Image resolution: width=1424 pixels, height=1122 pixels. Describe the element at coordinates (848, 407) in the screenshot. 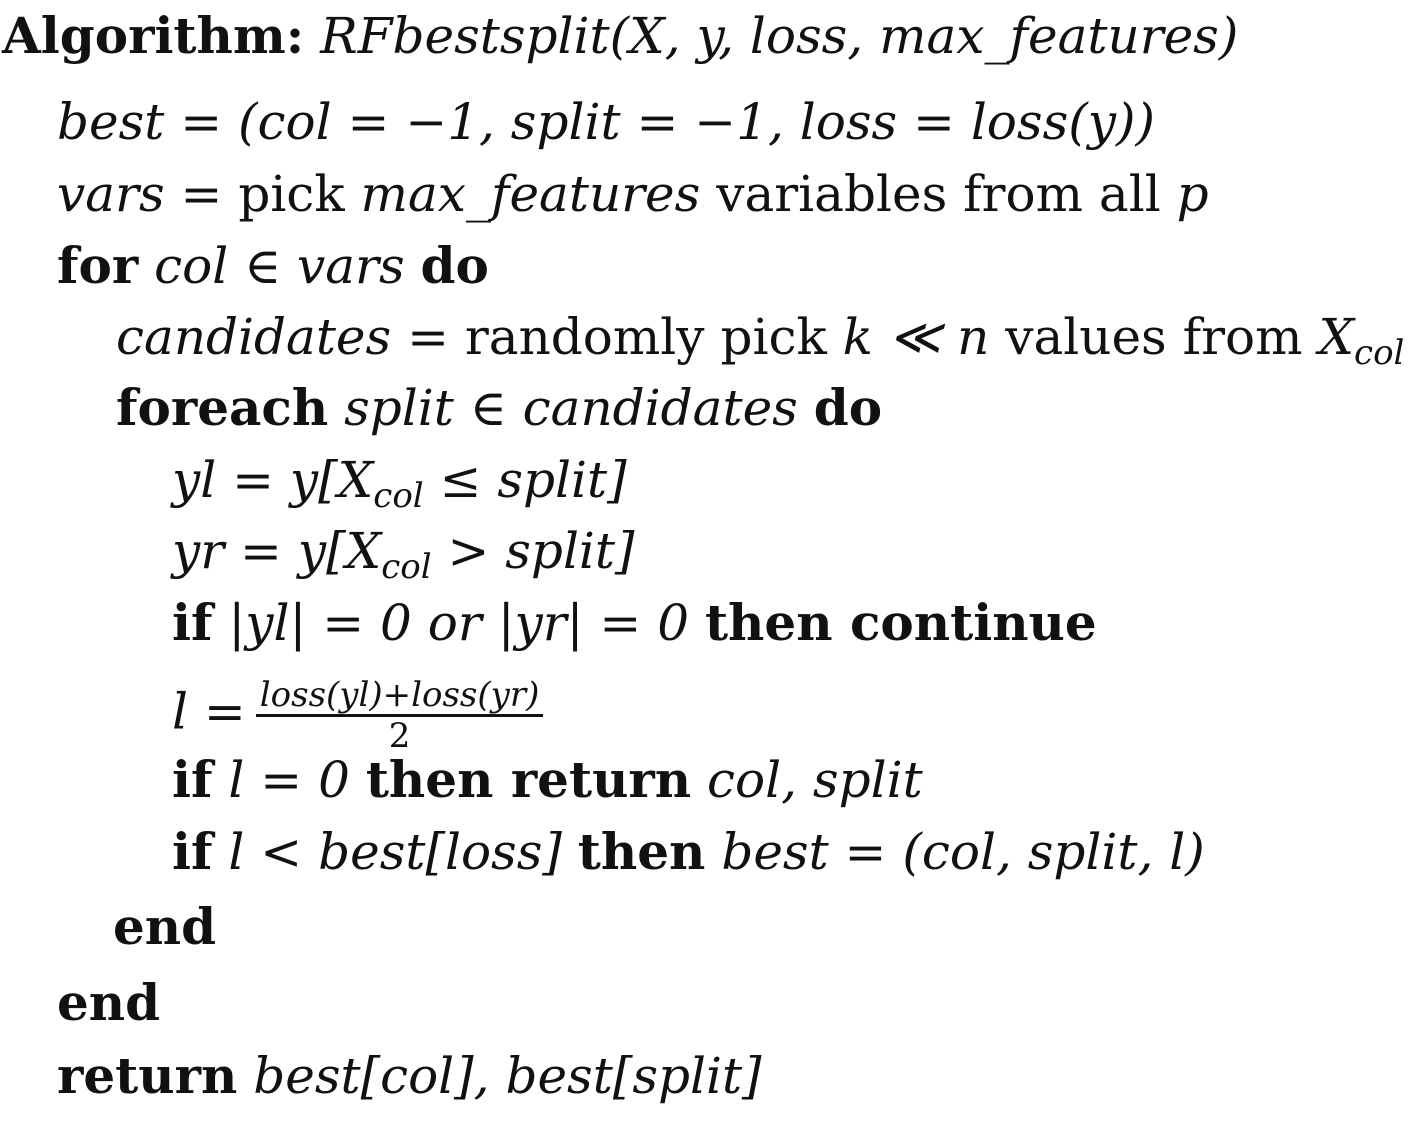

I see `foreach-do-keyword: do` at that location.